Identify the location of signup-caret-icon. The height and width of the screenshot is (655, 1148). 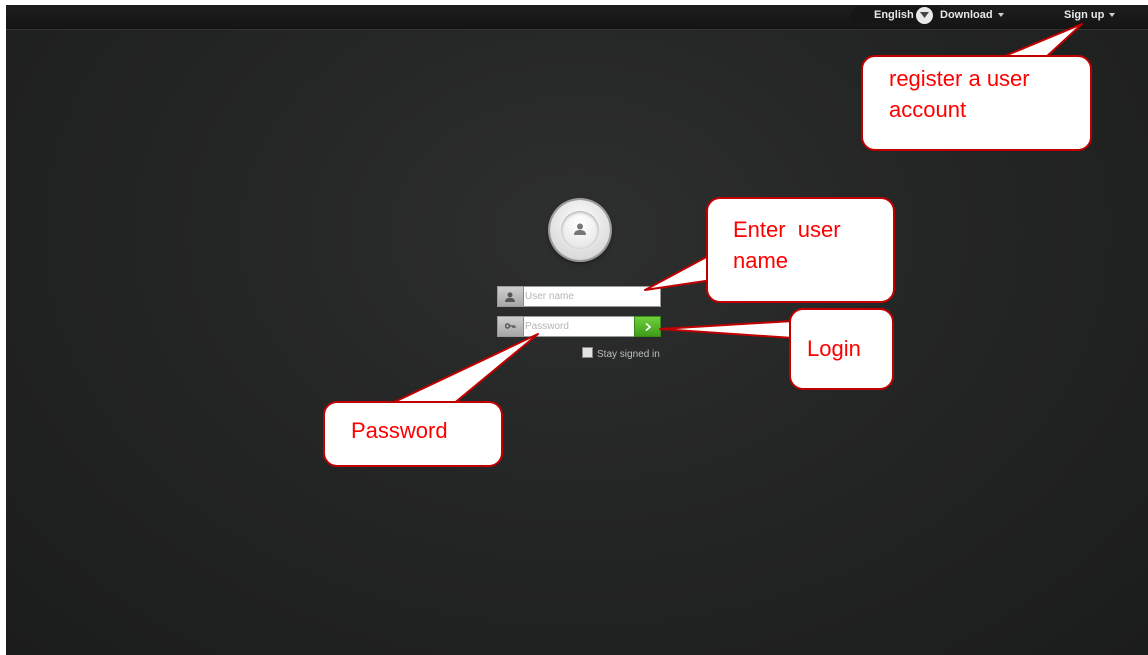
(1112, 15).